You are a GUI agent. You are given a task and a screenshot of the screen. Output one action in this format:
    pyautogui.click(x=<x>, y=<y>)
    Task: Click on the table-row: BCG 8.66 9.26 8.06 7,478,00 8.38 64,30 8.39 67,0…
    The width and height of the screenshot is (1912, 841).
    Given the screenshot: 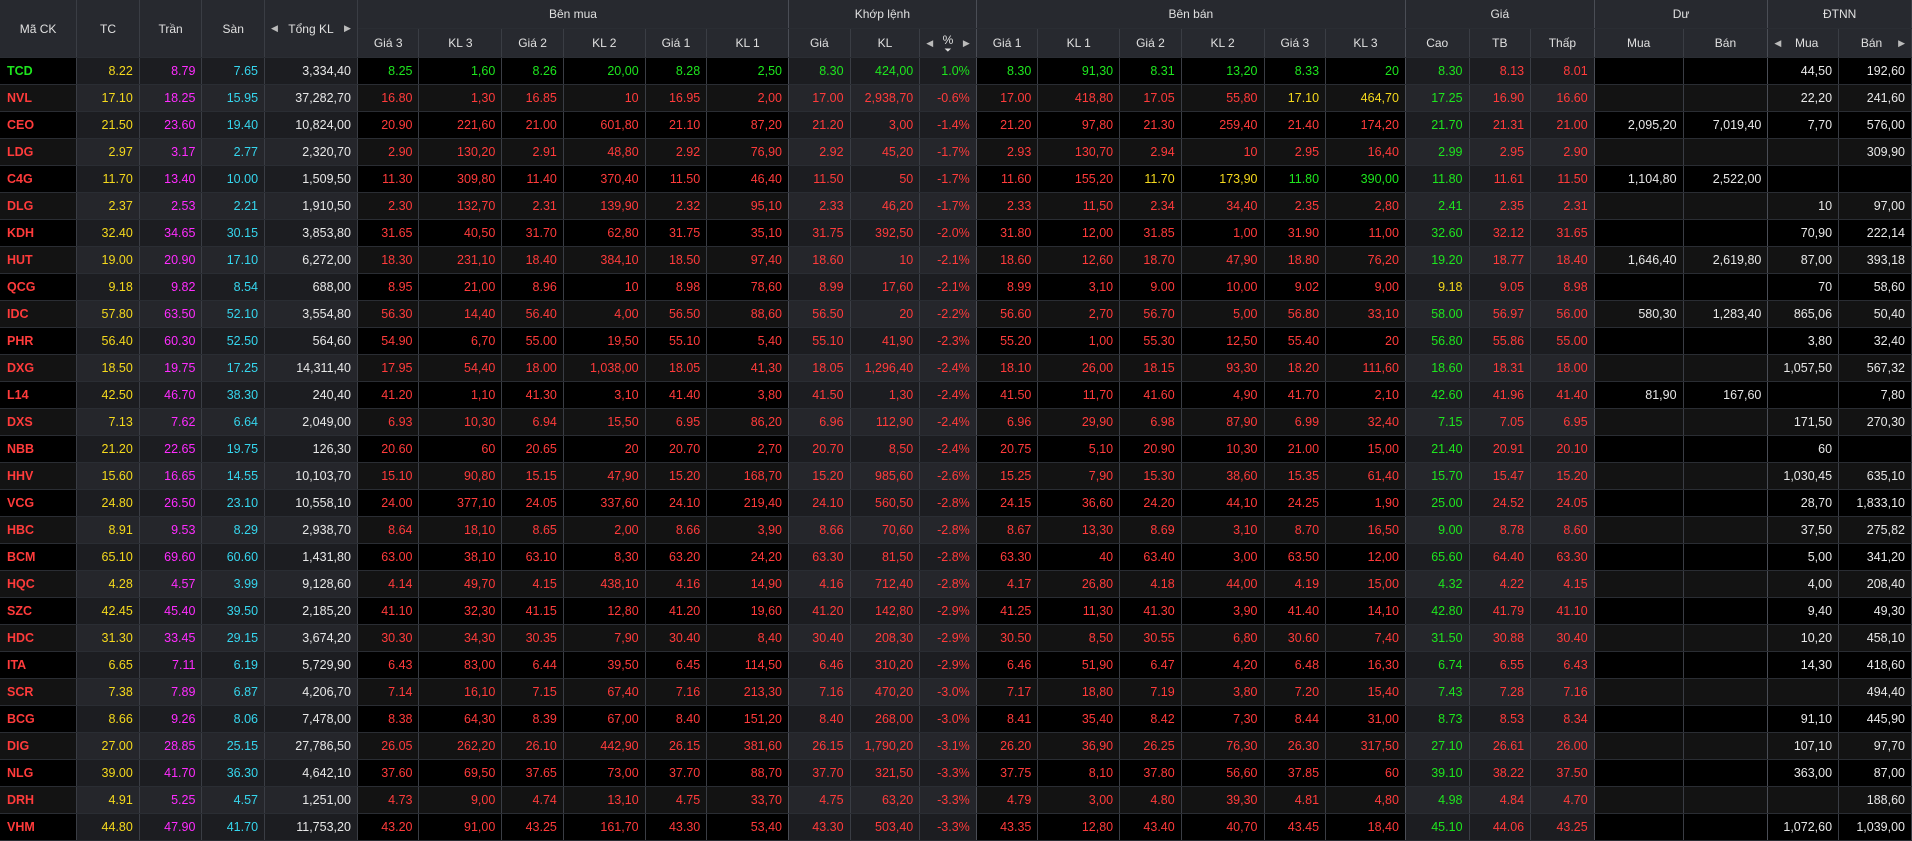 What is the action you would take?
    pyautogui.click(x=956, y=719)
    